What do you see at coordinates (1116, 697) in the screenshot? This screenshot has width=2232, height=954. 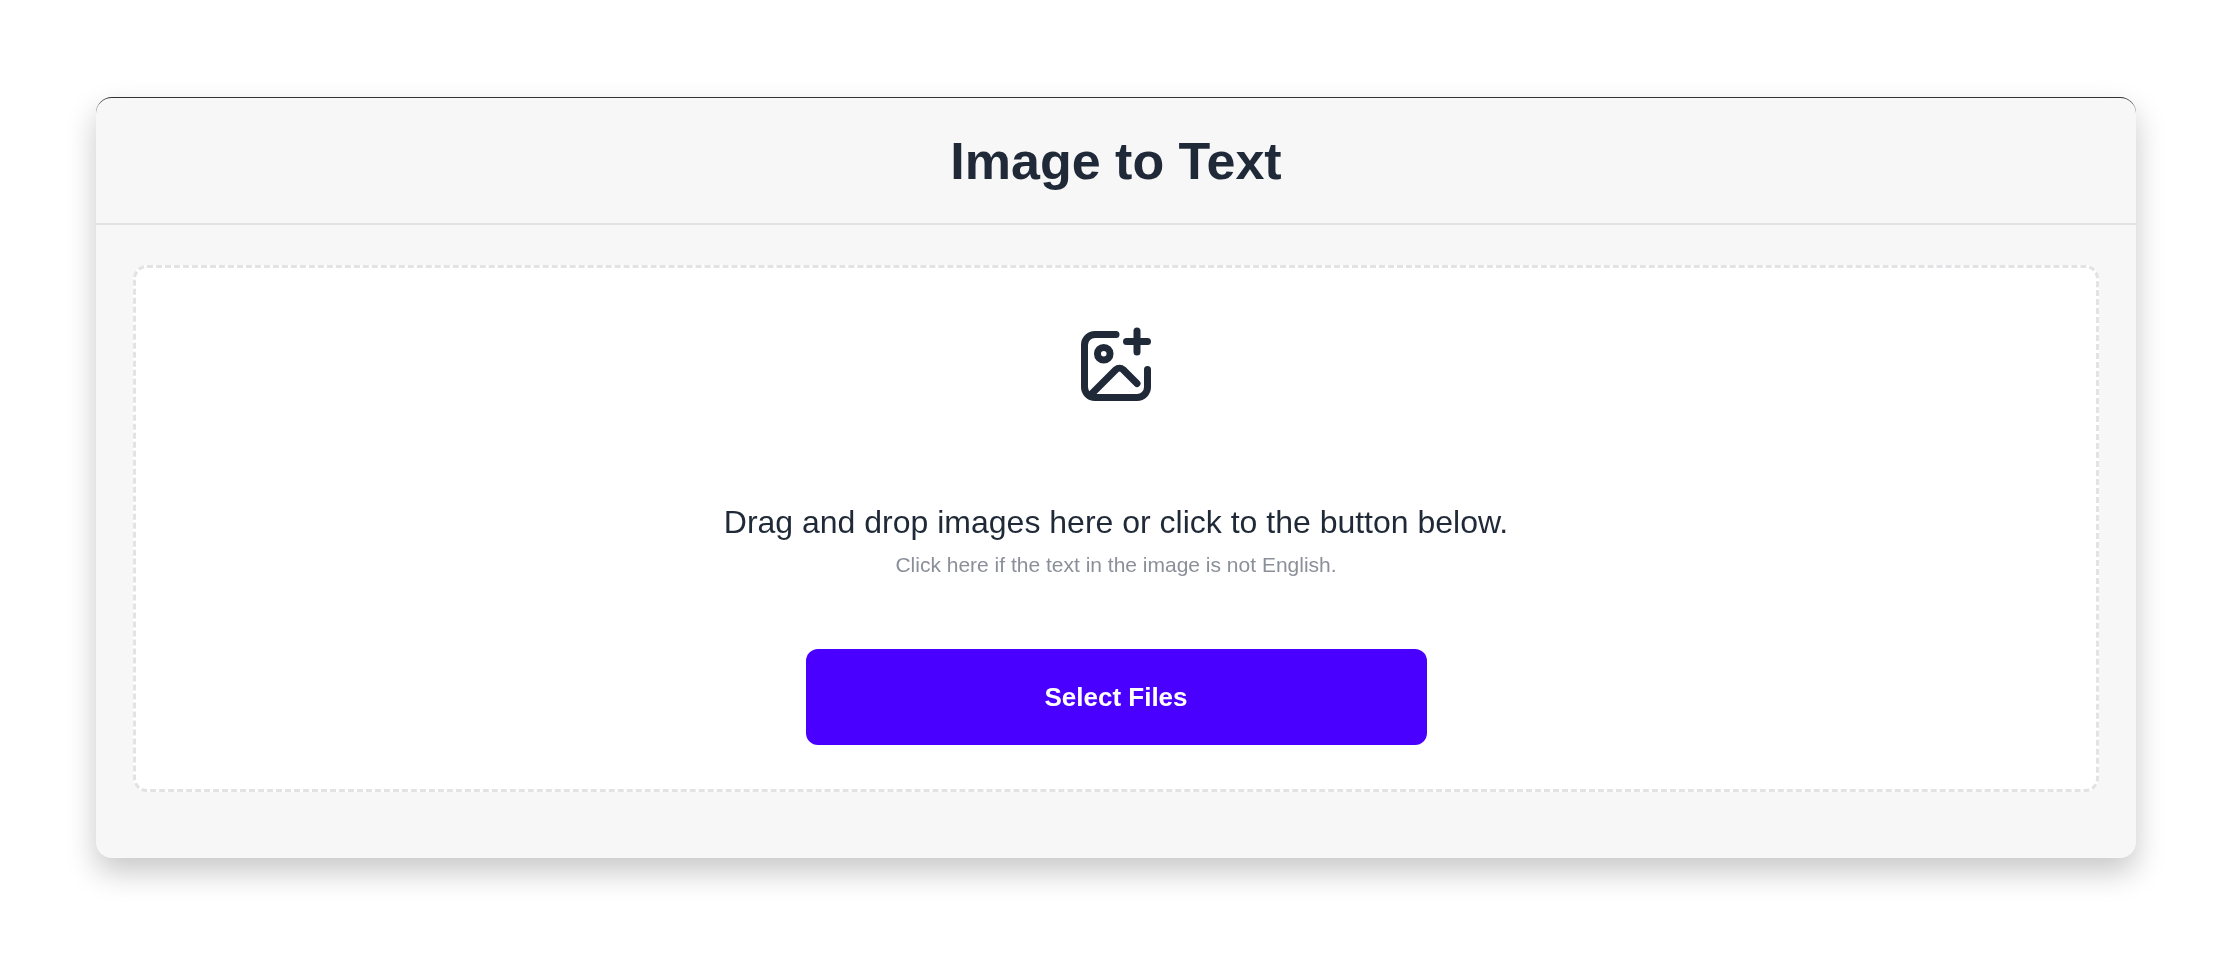 I see `select-files-button: Select Files` at bounding box center [1116, 697].